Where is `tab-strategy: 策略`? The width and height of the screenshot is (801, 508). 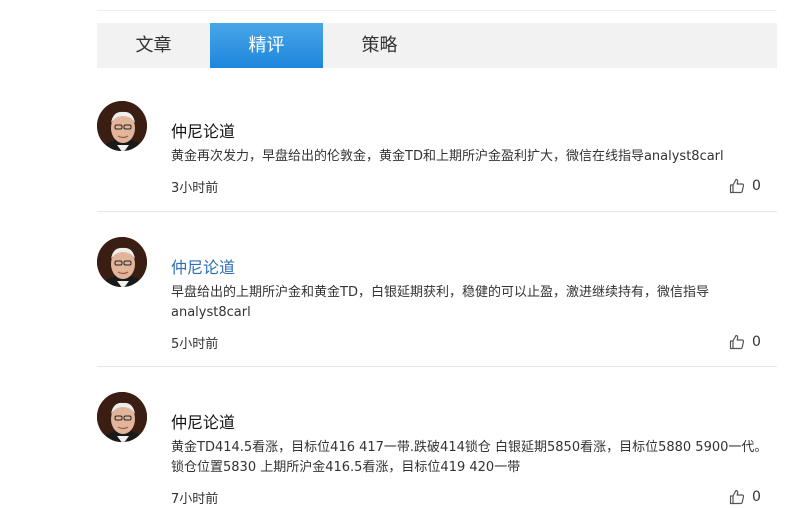 tab-strategy: 策略 is located at coordinates (379, 45).